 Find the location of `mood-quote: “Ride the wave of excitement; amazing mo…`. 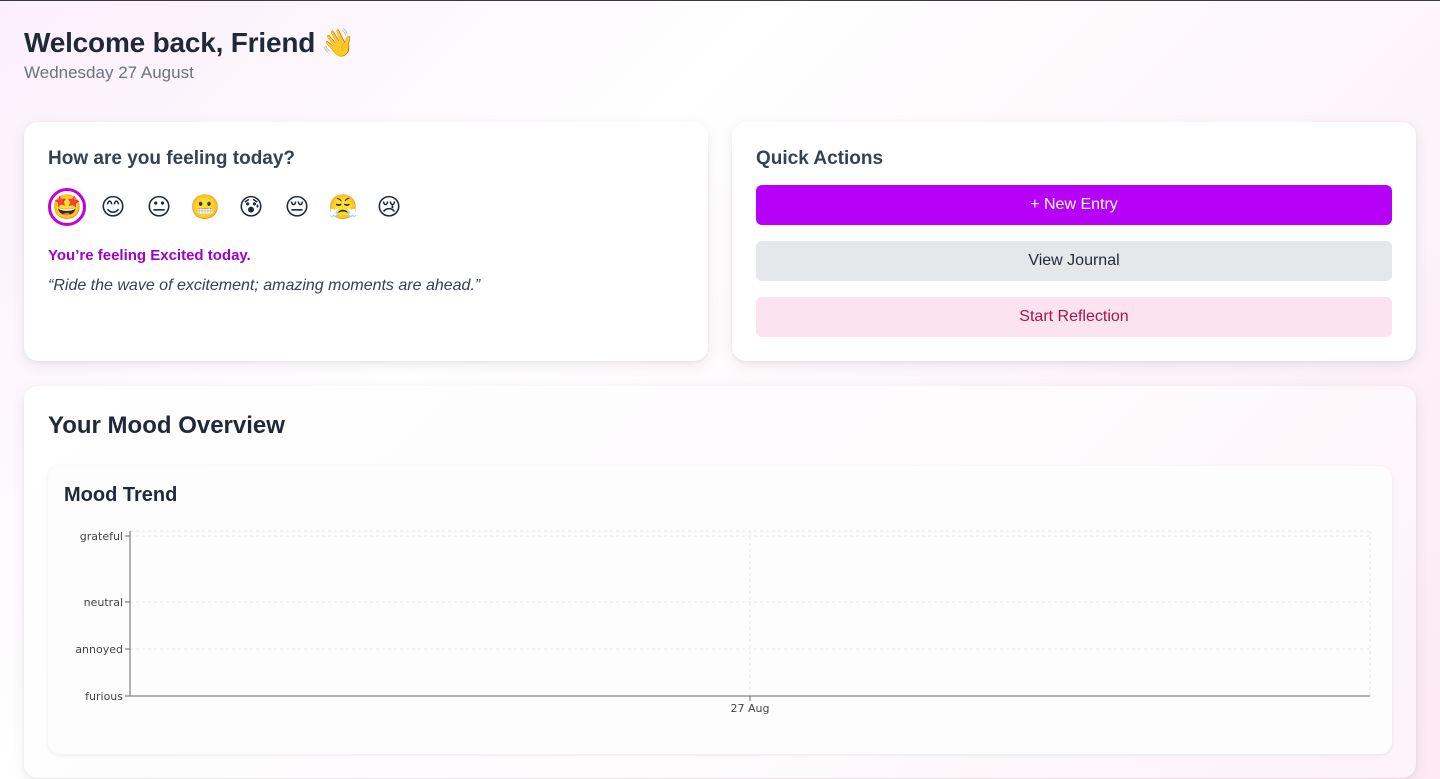

mood-quote: “Ride the wave of excitement; amazing mo… is located at coordinates (264, 285).